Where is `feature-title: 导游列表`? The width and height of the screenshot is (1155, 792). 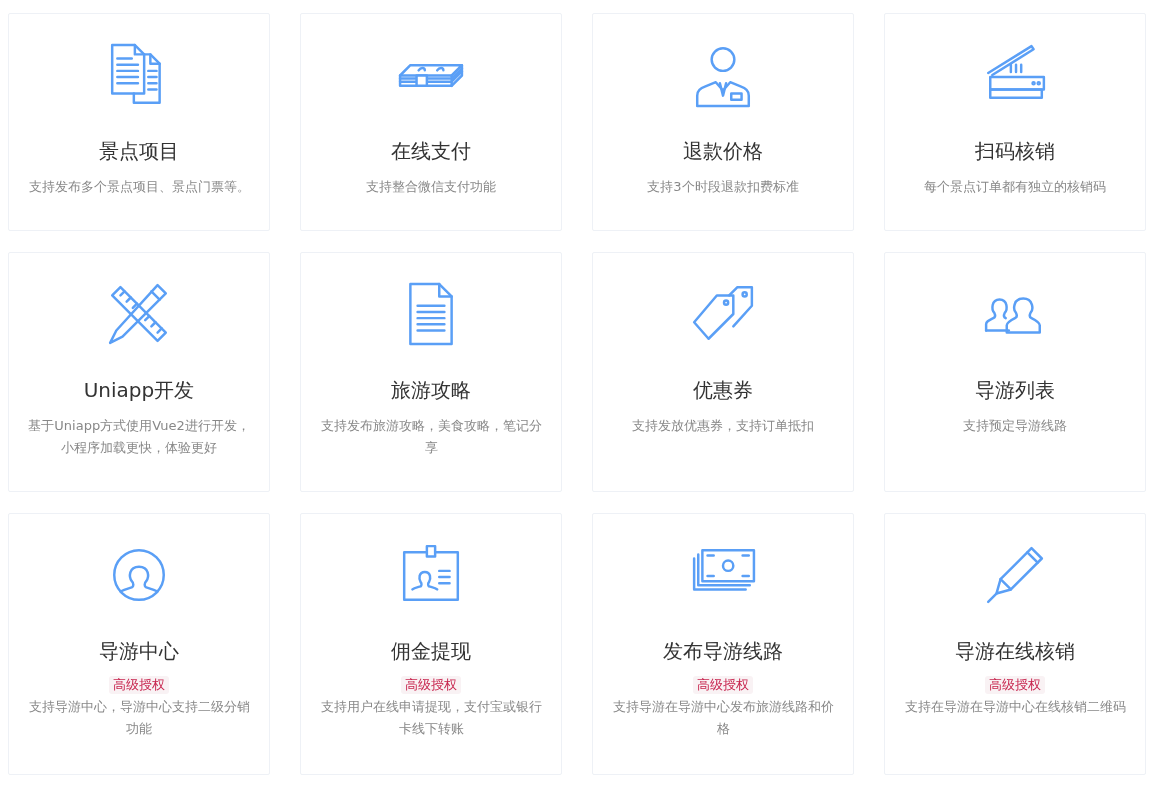 feature-title: 导游列表 is located at coordinates (1015, 390).